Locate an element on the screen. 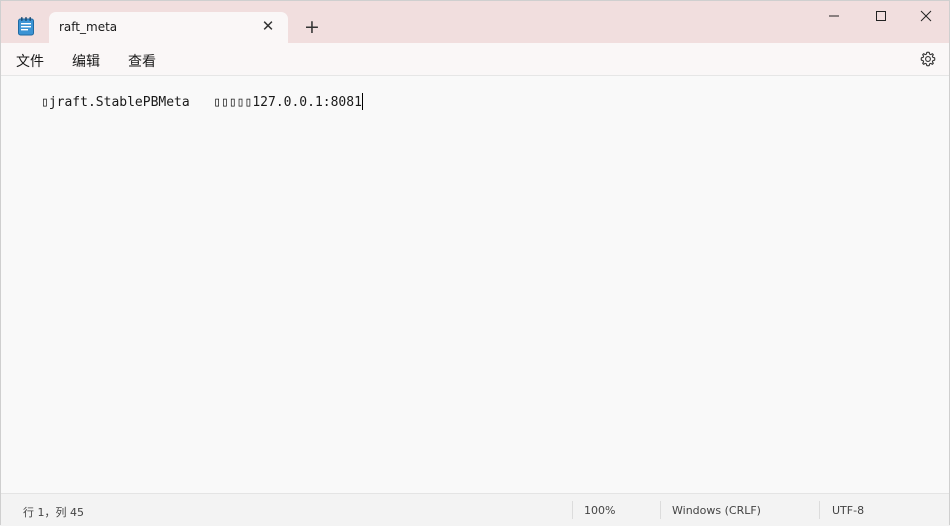 The image size is (950, 526). maximize-icon is located at coordinates (881, 16).